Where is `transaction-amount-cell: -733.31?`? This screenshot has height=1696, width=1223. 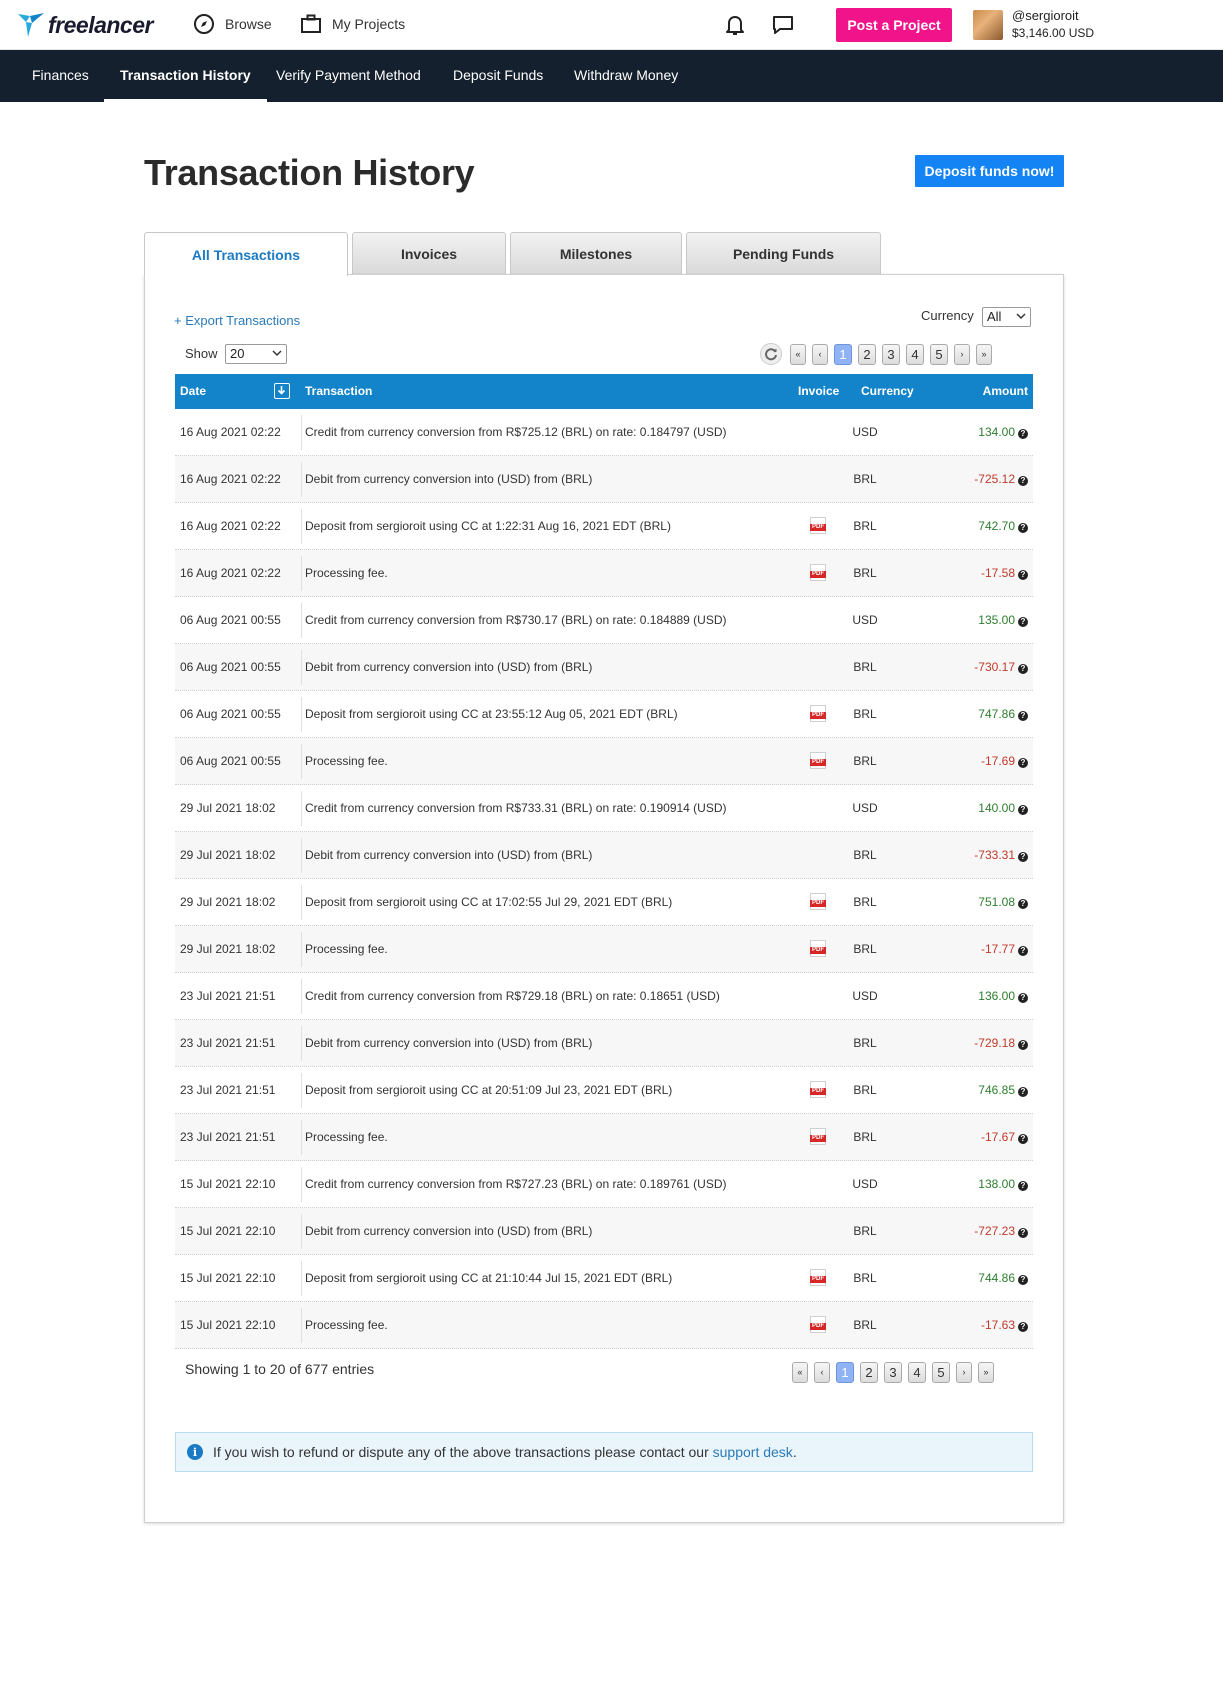
transaction-amount-cell: -733.31? is located at coordinates (1001, 855).